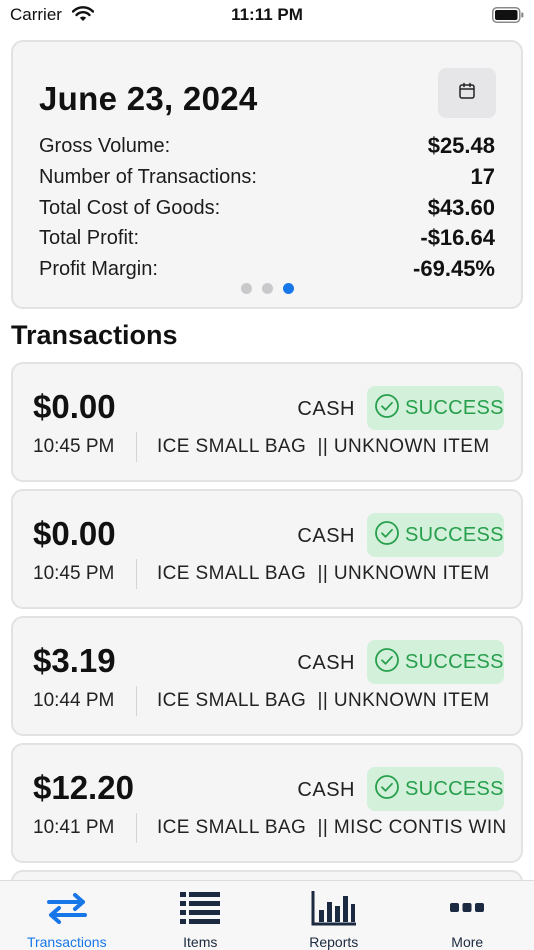  Describe the element at coordinates (74, 660) in the screenshot. I see `transaction-amount: $3.19` at that location.